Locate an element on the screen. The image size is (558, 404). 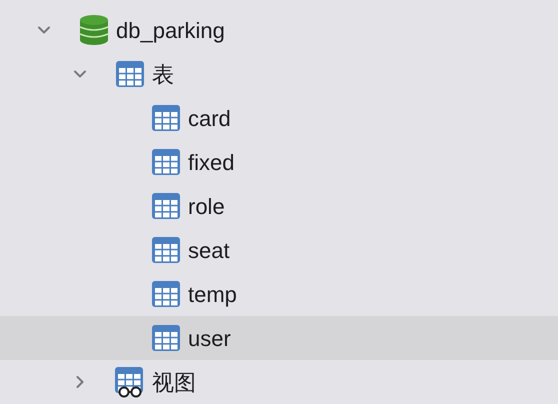
tree-item: user is located at coordinates (279, 338).